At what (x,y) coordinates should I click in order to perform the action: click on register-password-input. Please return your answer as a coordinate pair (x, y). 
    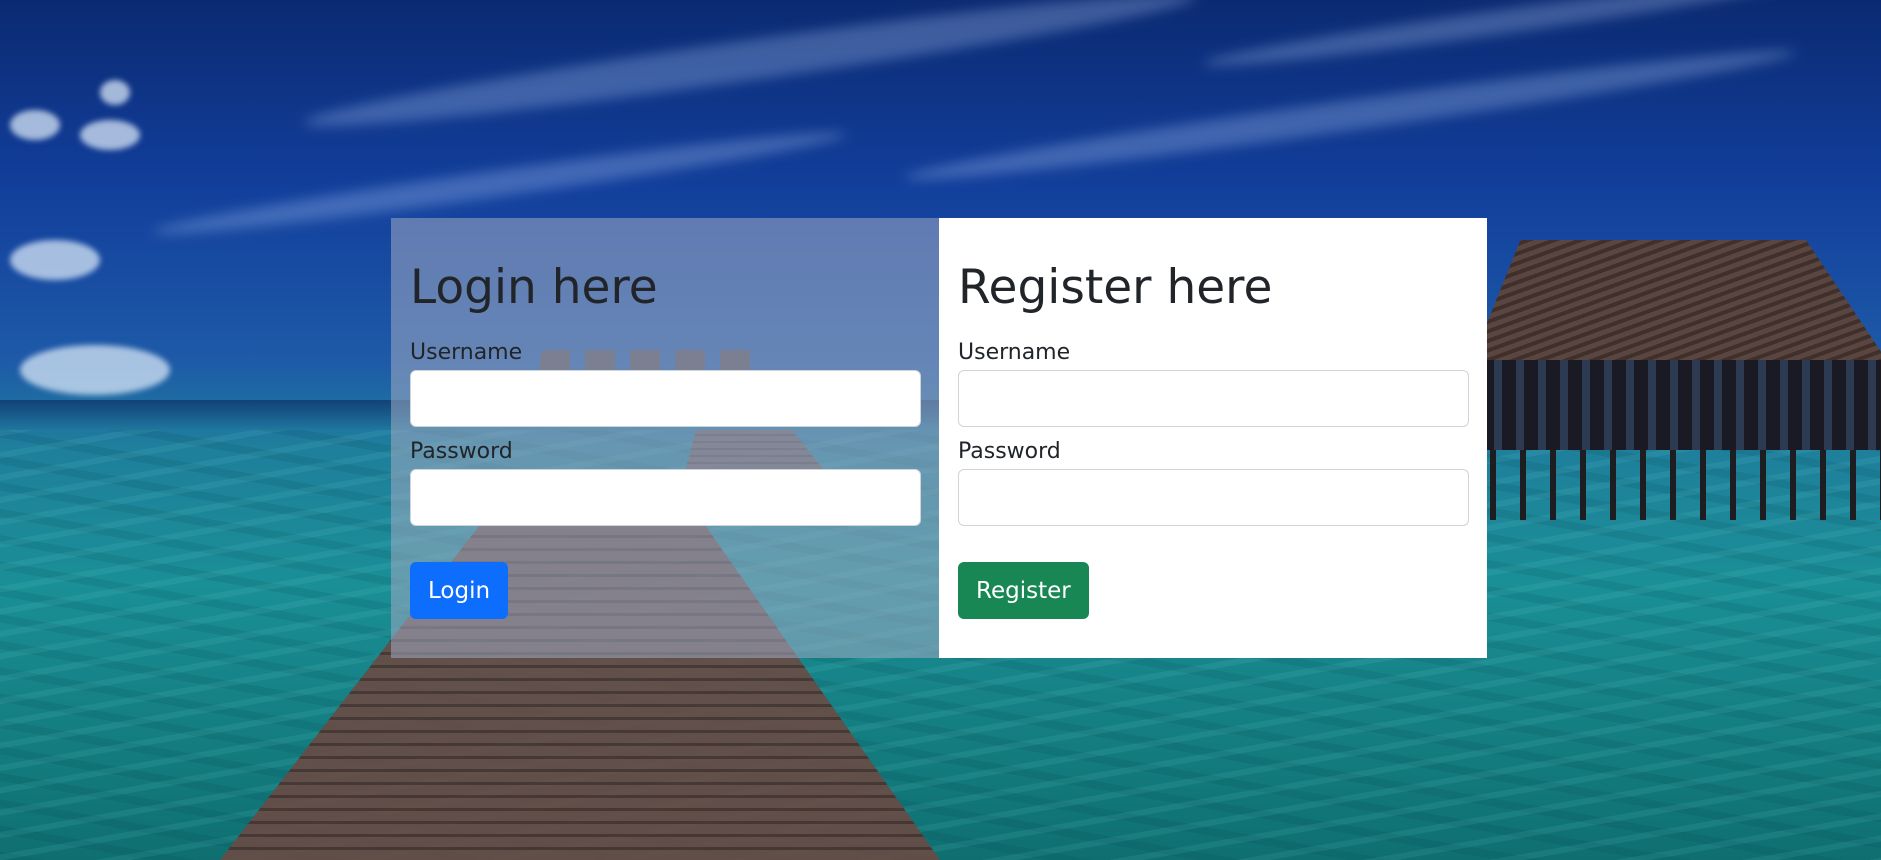
    Looking at the image, I should click on (1213, 497).